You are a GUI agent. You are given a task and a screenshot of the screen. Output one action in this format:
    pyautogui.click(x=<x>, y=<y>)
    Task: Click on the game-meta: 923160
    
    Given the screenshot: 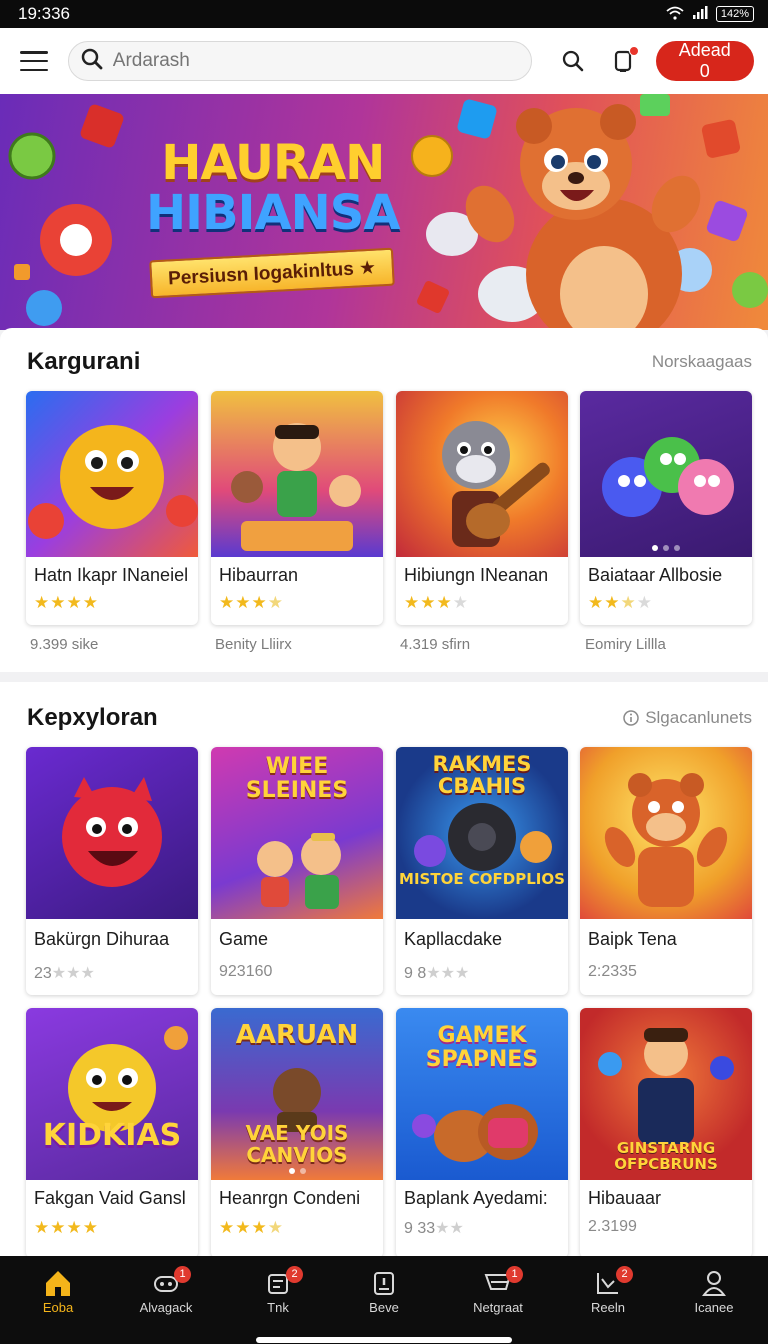 What is the action you would take?
    pyautogui.click(x=246, y=971)
    